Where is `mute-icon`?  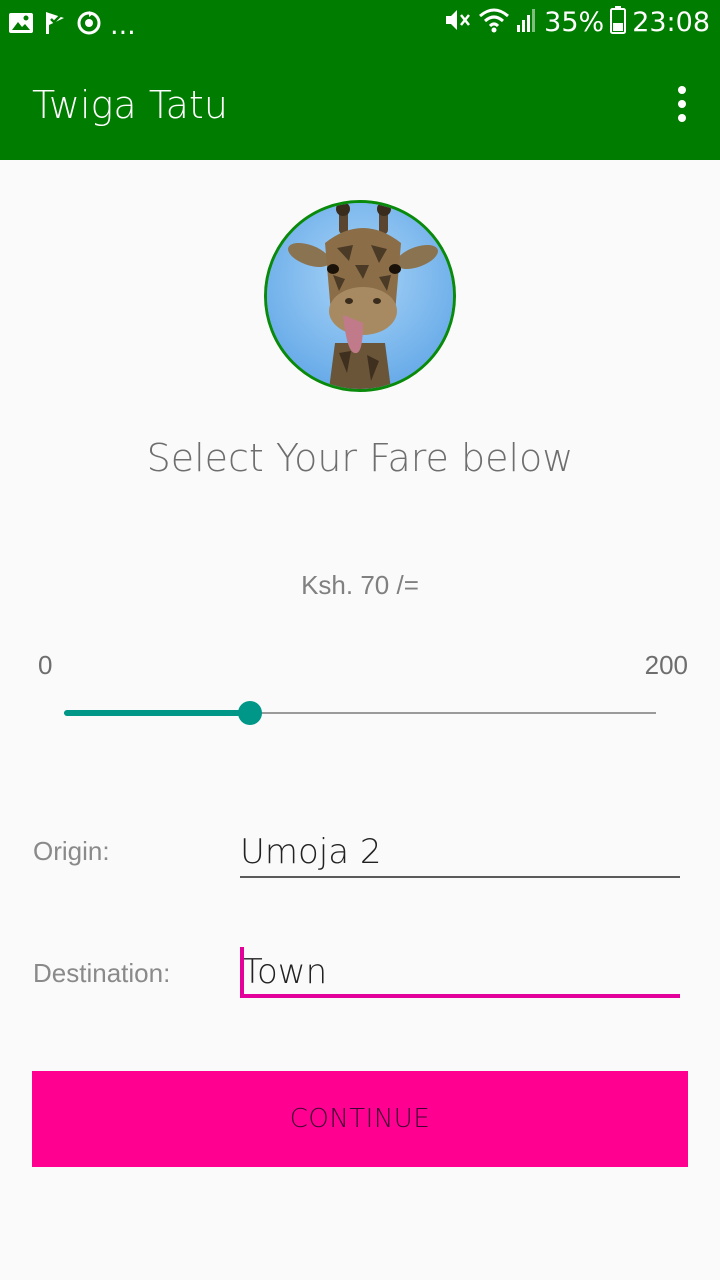 mute-icon is located at coordinates (458, 22).